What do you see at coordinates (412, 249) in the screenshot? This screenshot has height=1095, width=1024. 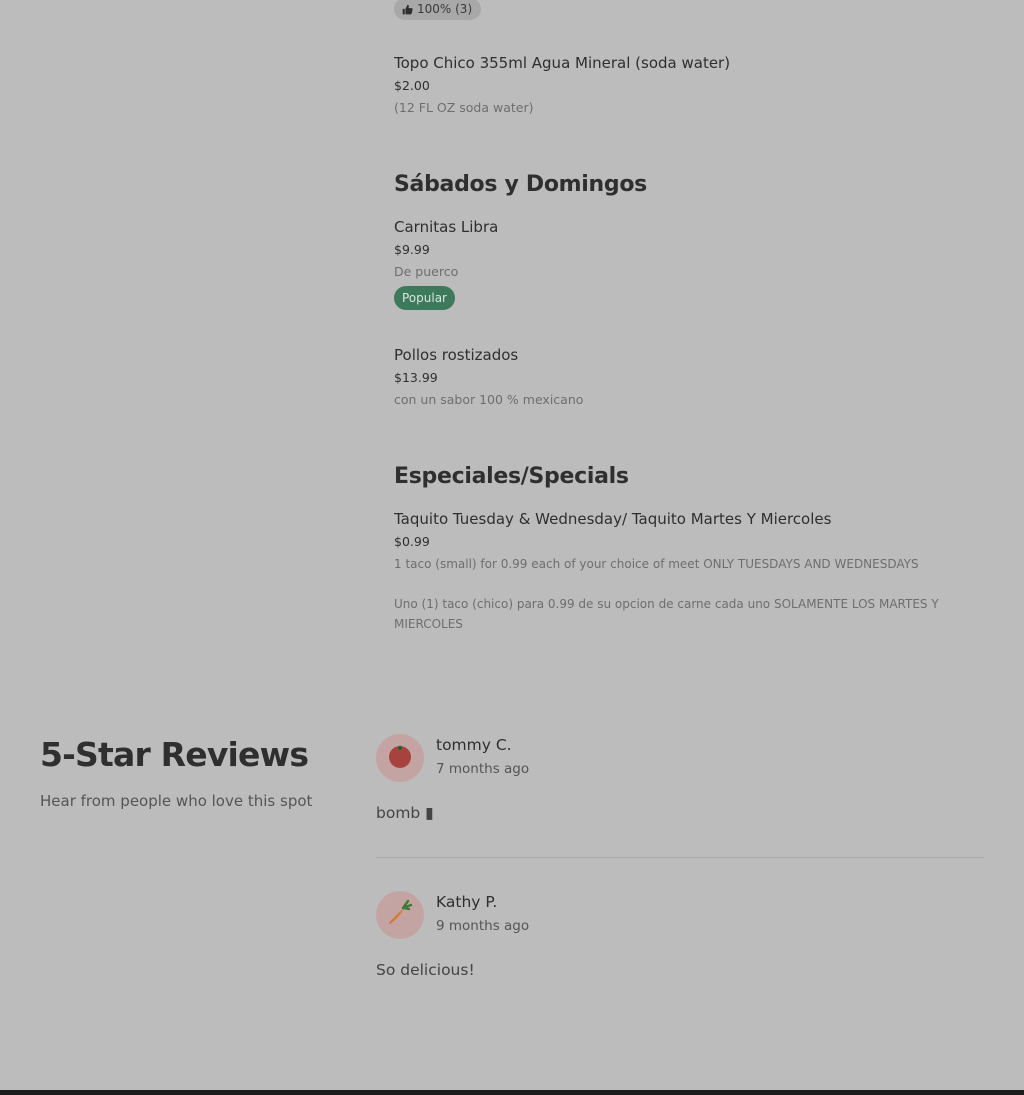 I see `item-price: $9.99` at bounding box center [412, 249].